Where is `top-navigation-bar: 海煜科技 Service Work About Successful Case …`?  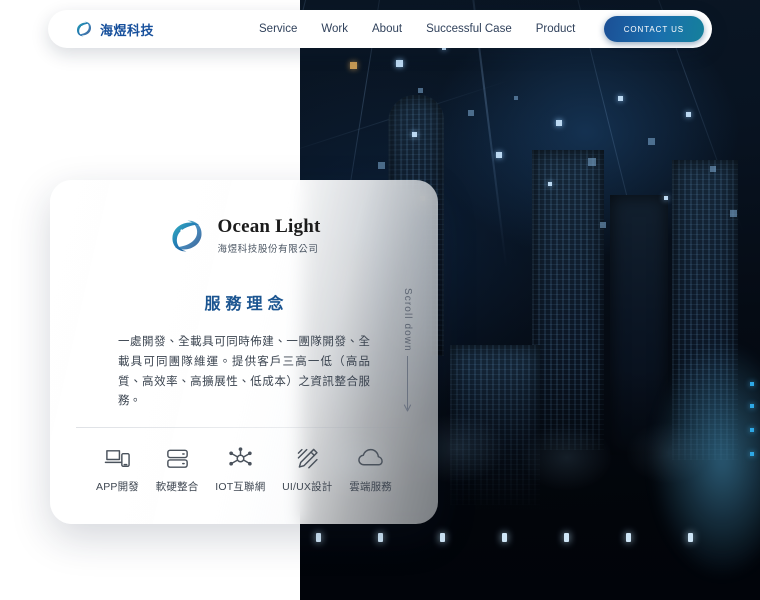 top-navigation-bar: 海煜科技 Service Work About Successful Case … is located at coordinates (380, 29).